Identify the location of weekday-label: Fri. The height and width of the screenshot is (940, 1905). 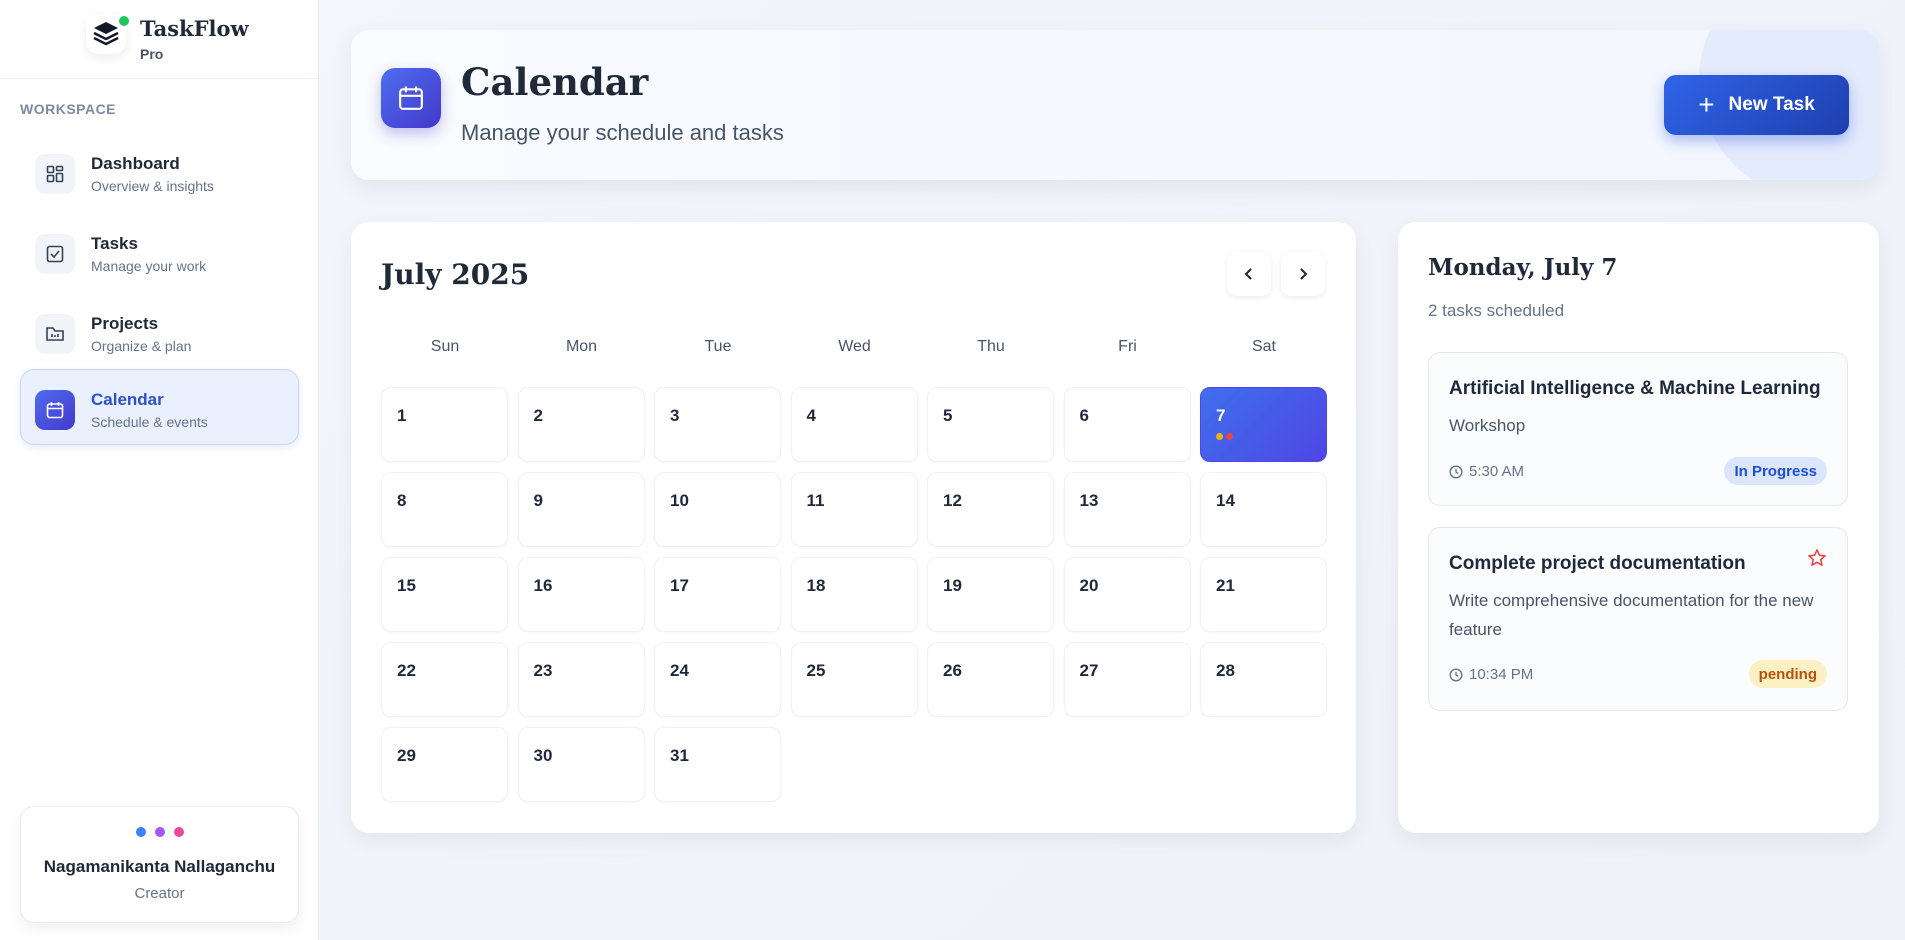
(1127, 346).